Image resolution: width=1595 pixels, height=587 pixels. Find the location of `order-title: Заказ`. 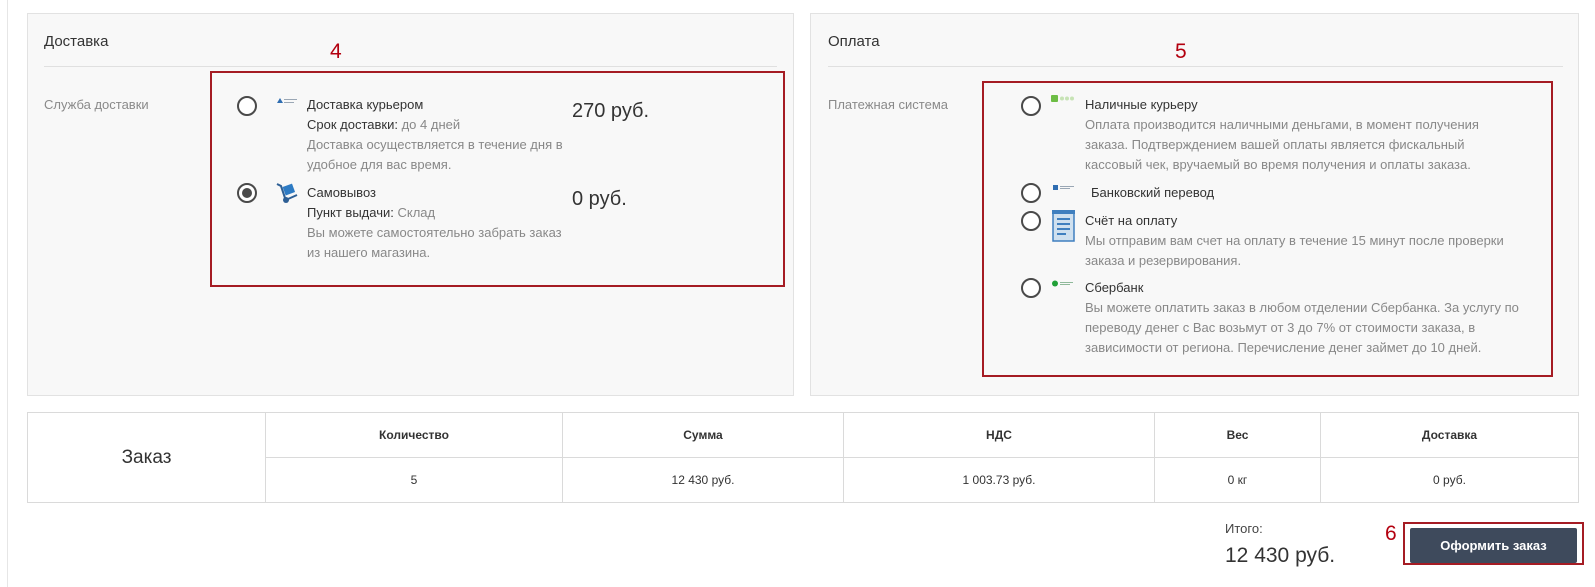

order-title: Заказ is located at coordinates (146, 457).